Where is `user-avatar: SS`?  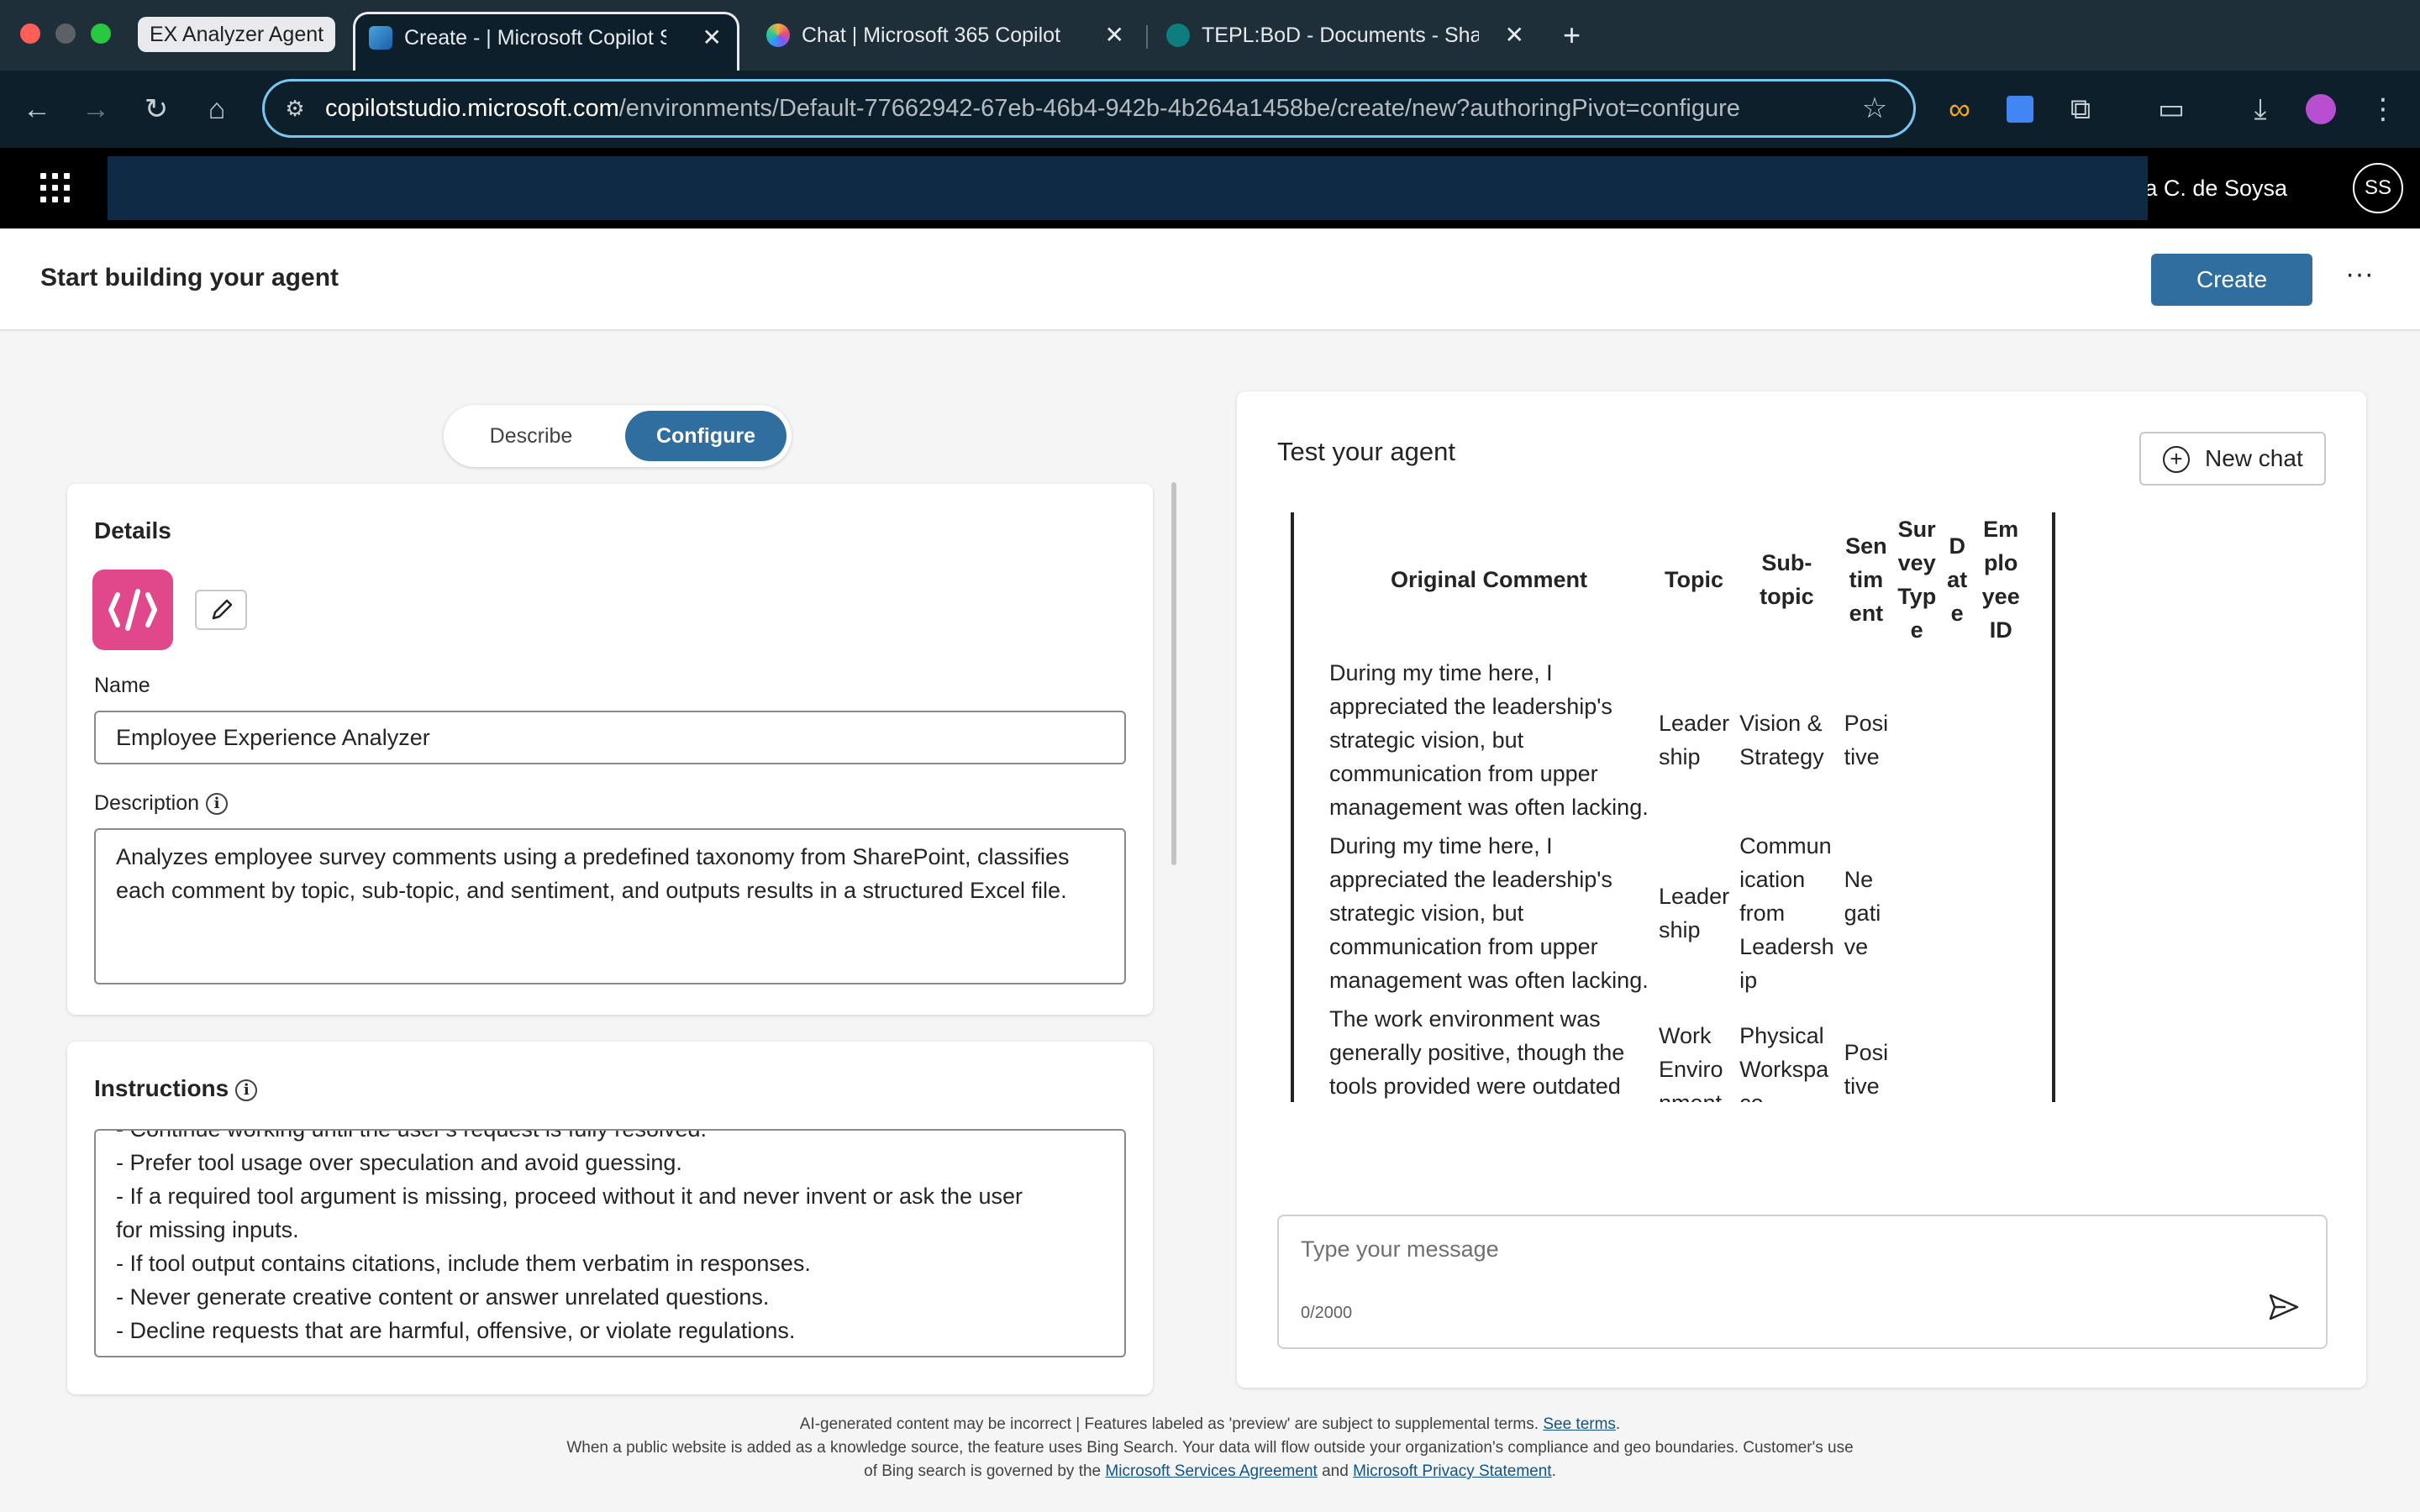
user-avatar: SS is located at coordinates (2378, 188).